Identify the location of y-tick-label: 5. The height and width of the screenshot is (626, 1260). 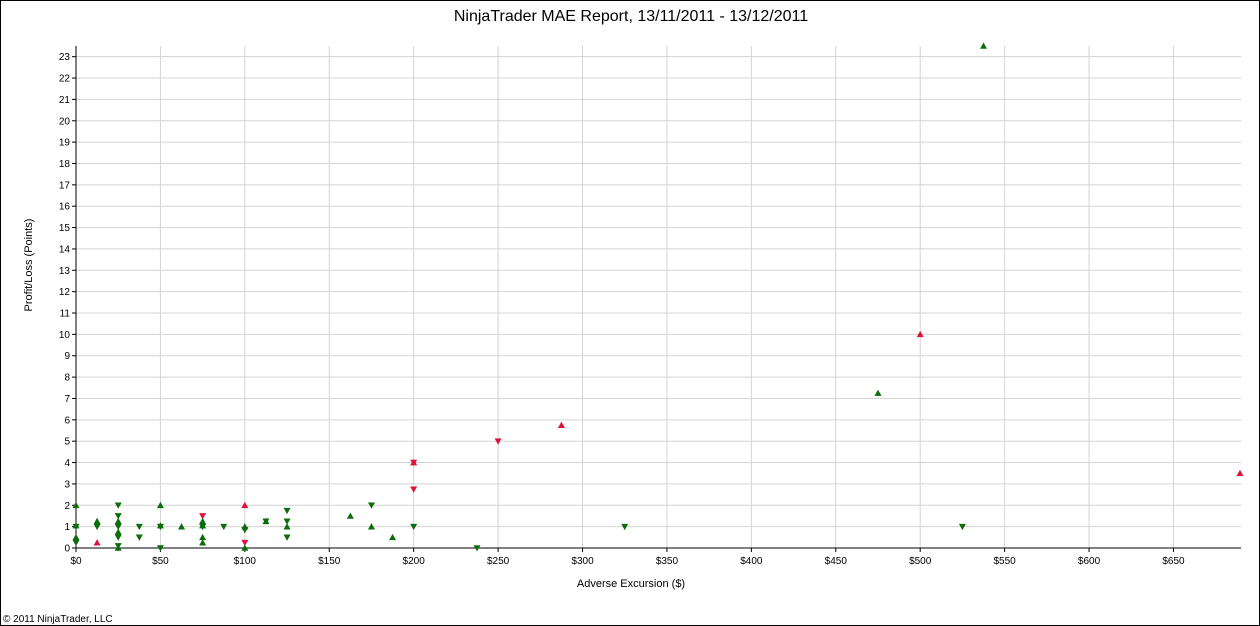
(67, 442).